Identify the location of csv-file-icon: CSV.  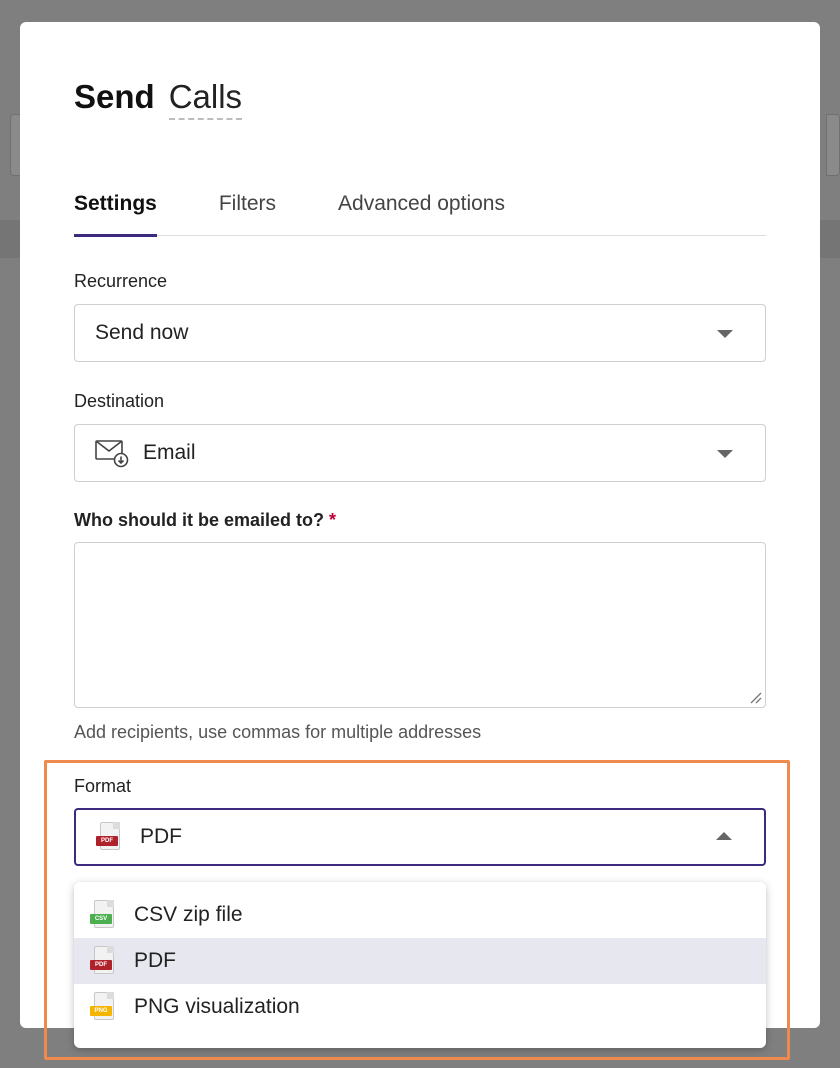
(103, 915).